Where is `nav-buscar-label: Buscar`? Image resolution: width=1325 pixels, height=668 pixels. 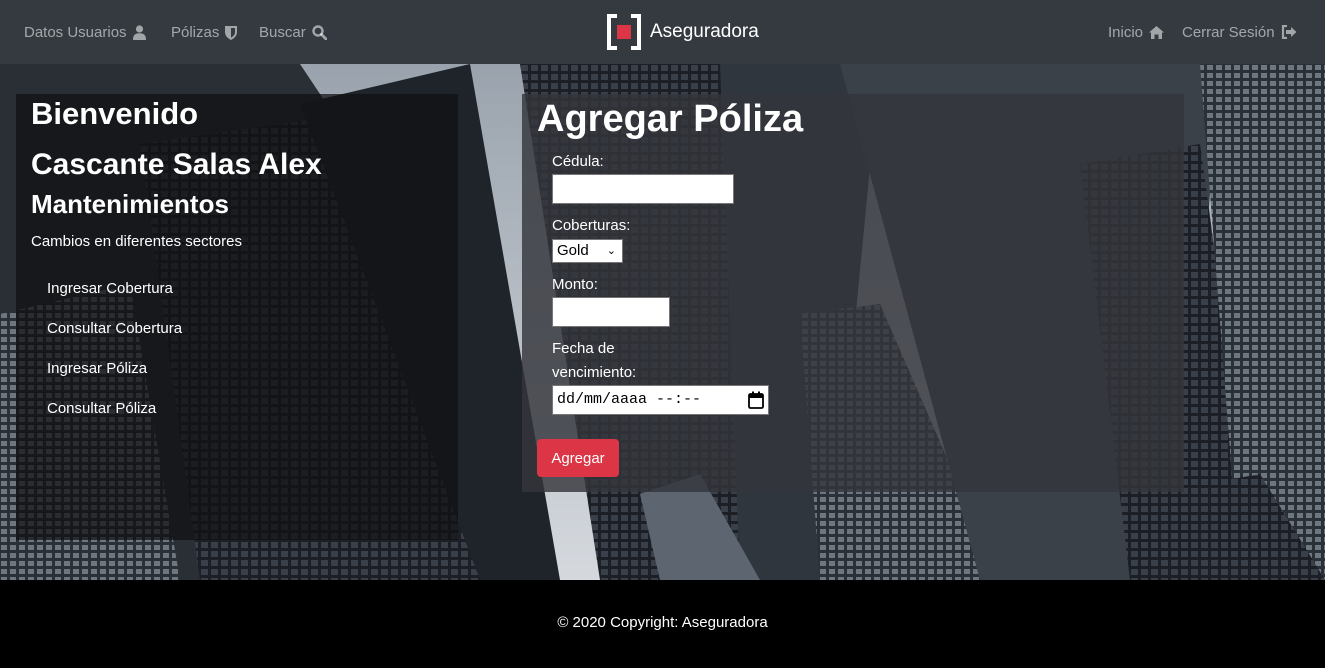 nav-buscar-label: Buscar is located at coordinates (282, 32).